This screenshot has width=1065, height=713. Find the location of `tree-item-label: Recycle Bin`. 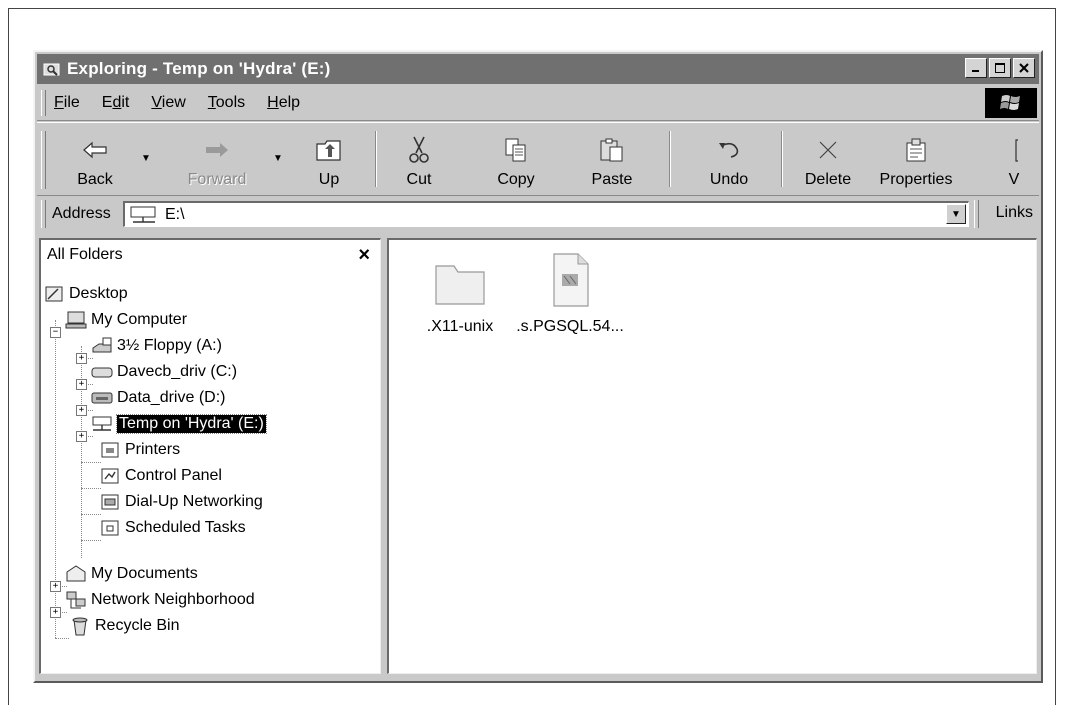

tree-item-label: Recycle Bin is located at coordinates (137, 625).